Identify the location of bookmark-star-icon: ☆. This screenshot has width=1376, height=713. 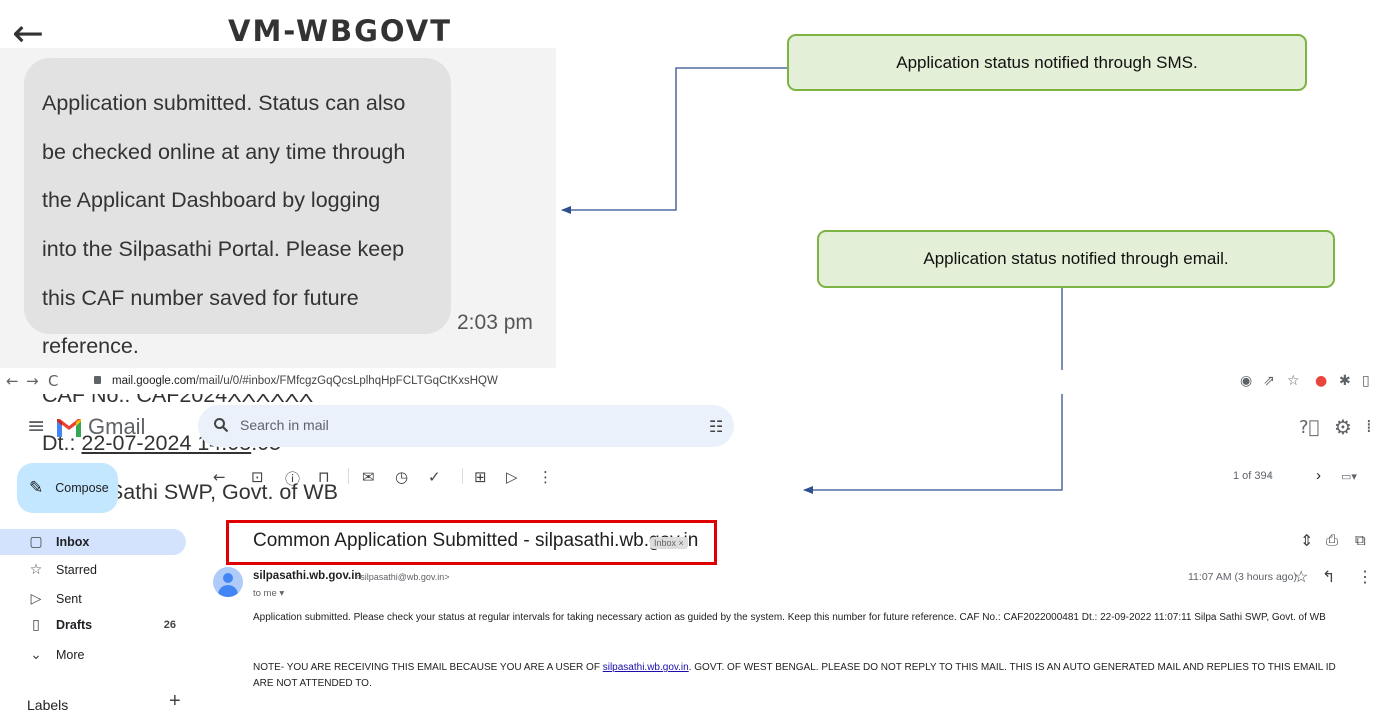
(1293, 381).